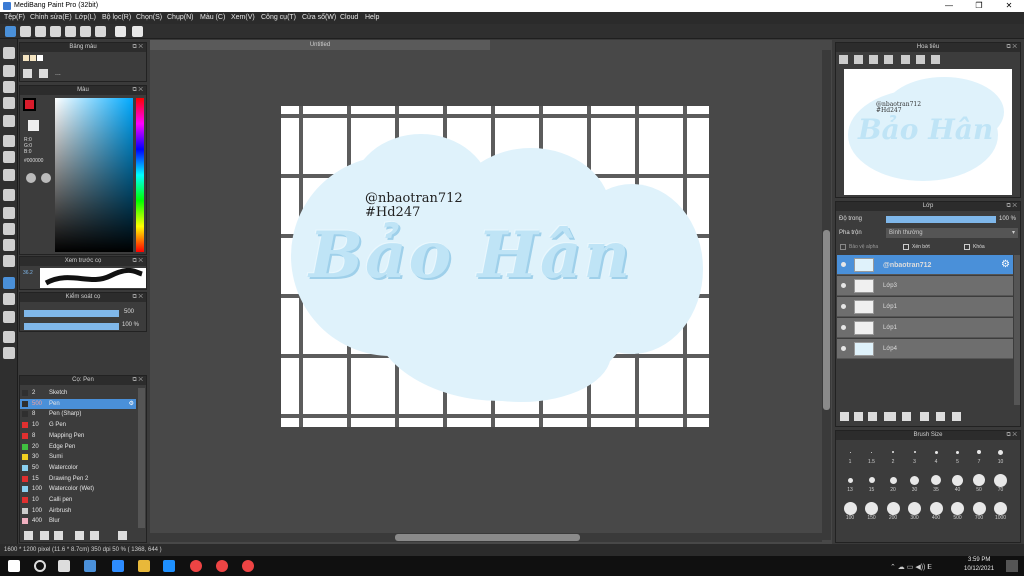 The width and height of the screenshot is (1024, 576). I want to click on menu-tools: Công cụ(T), so click(278, 17).